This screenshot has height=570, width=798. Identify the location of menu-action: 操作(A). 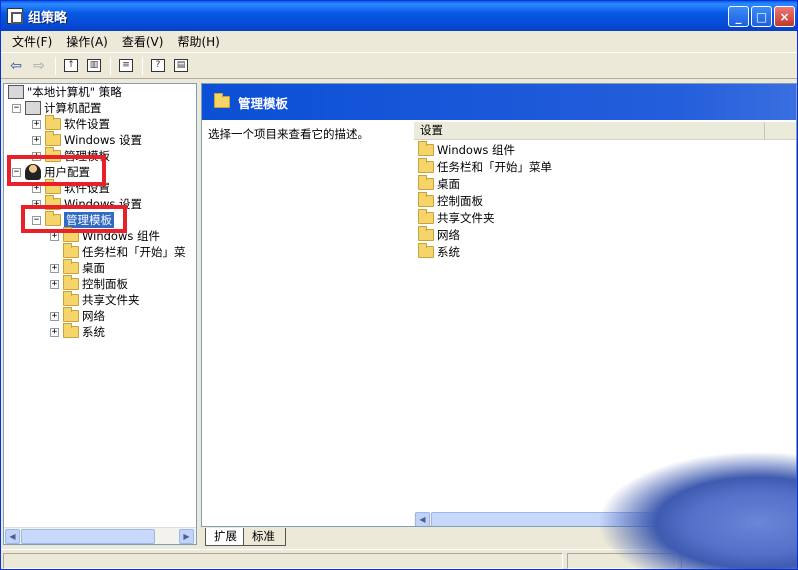
(87, 42).